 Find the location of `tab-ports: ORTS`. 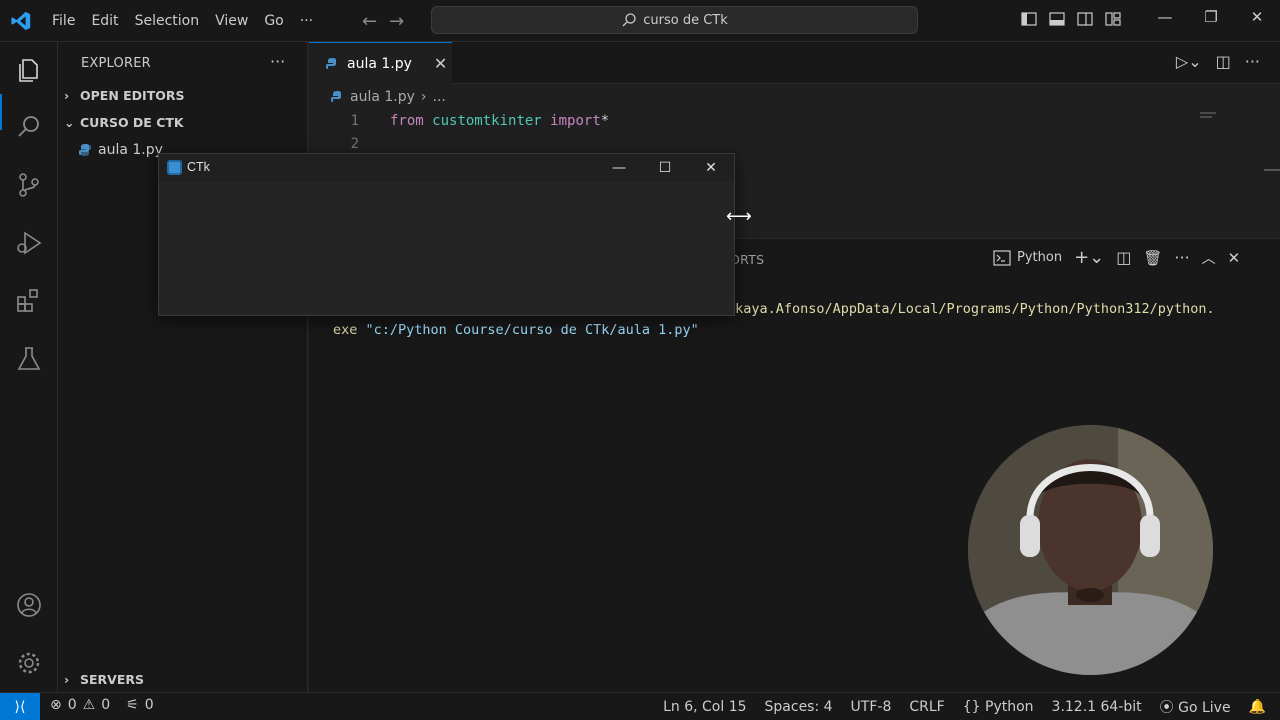

tab-ports: ORTS is located at coordinates (747, 259).